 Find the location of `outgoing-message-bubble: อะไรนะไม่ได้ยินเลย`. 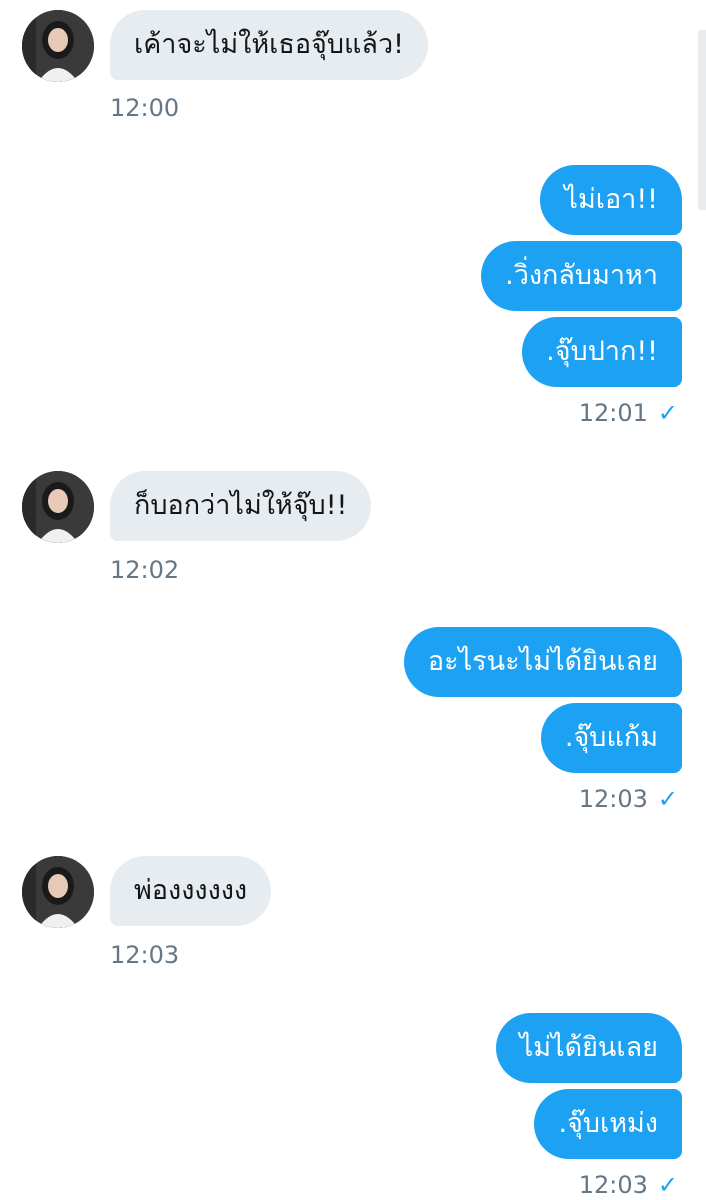

outgoing-message-bubble: อะไรนะไม่ได้ยินเลย is located at coordinates (542, 662).